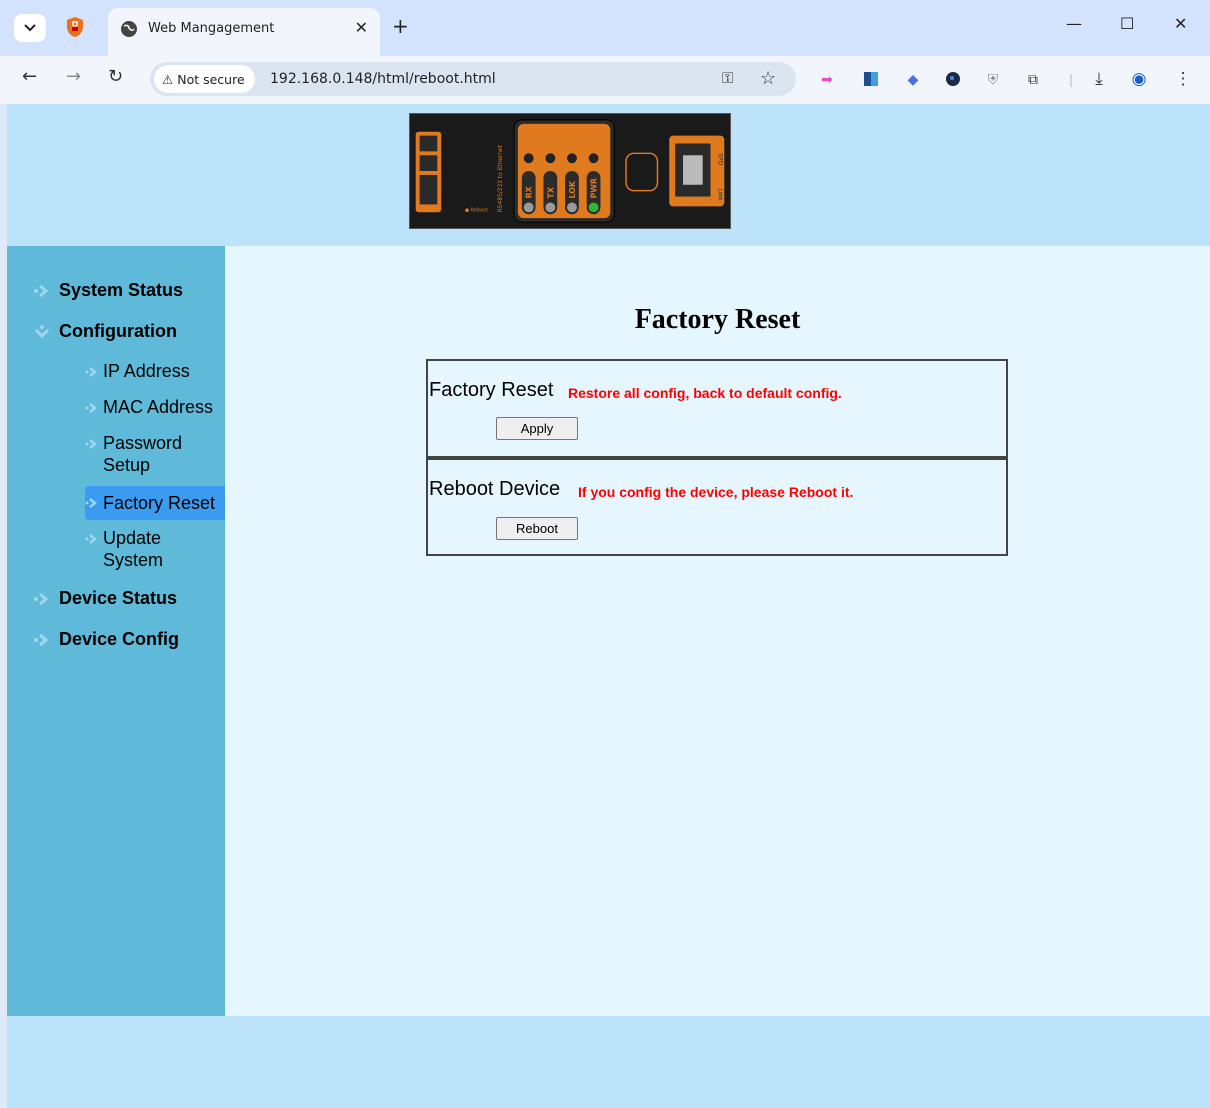  Describe the element at coordinates (211, 28) in the screenshot. I see `tab-title: Web Mangagement` at that location.